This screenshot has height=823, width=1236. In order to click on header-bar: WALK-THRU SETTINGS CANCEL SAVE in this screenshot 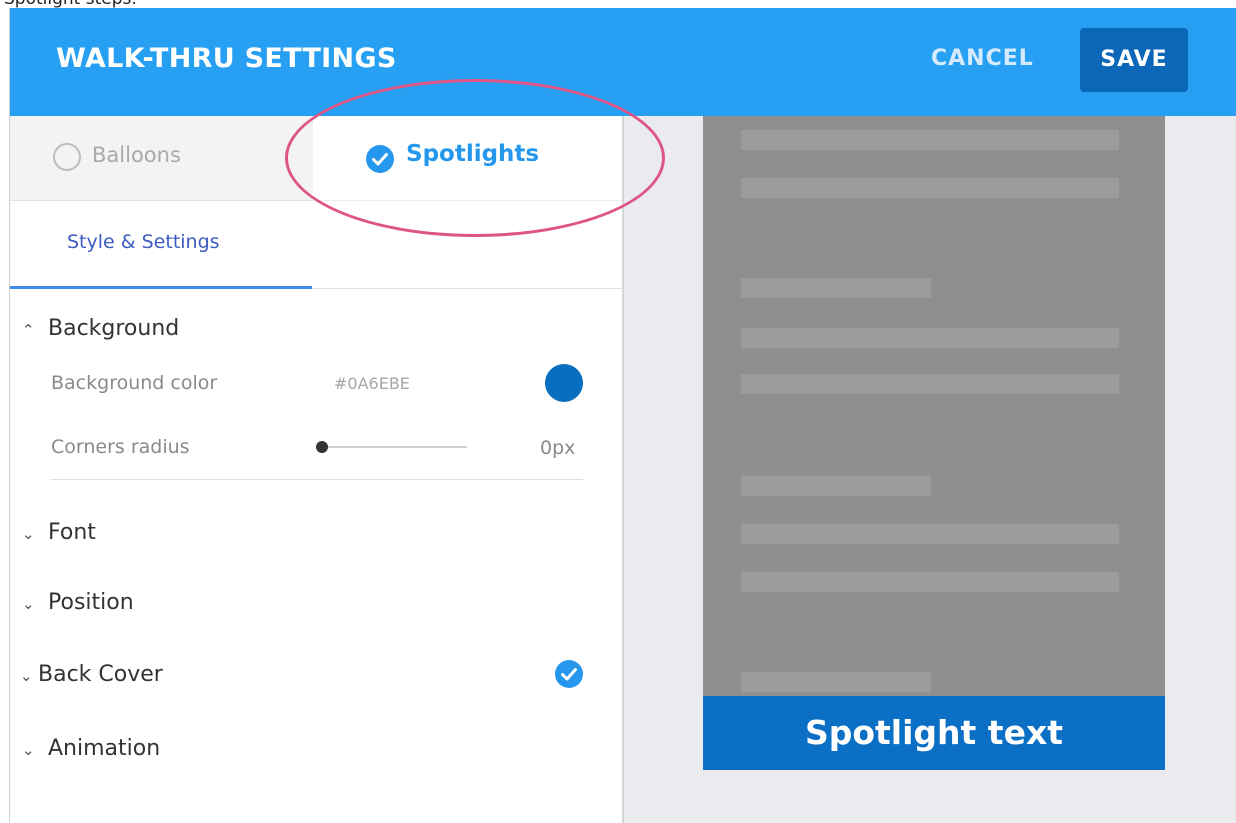, I will do `click(623, 62)`.